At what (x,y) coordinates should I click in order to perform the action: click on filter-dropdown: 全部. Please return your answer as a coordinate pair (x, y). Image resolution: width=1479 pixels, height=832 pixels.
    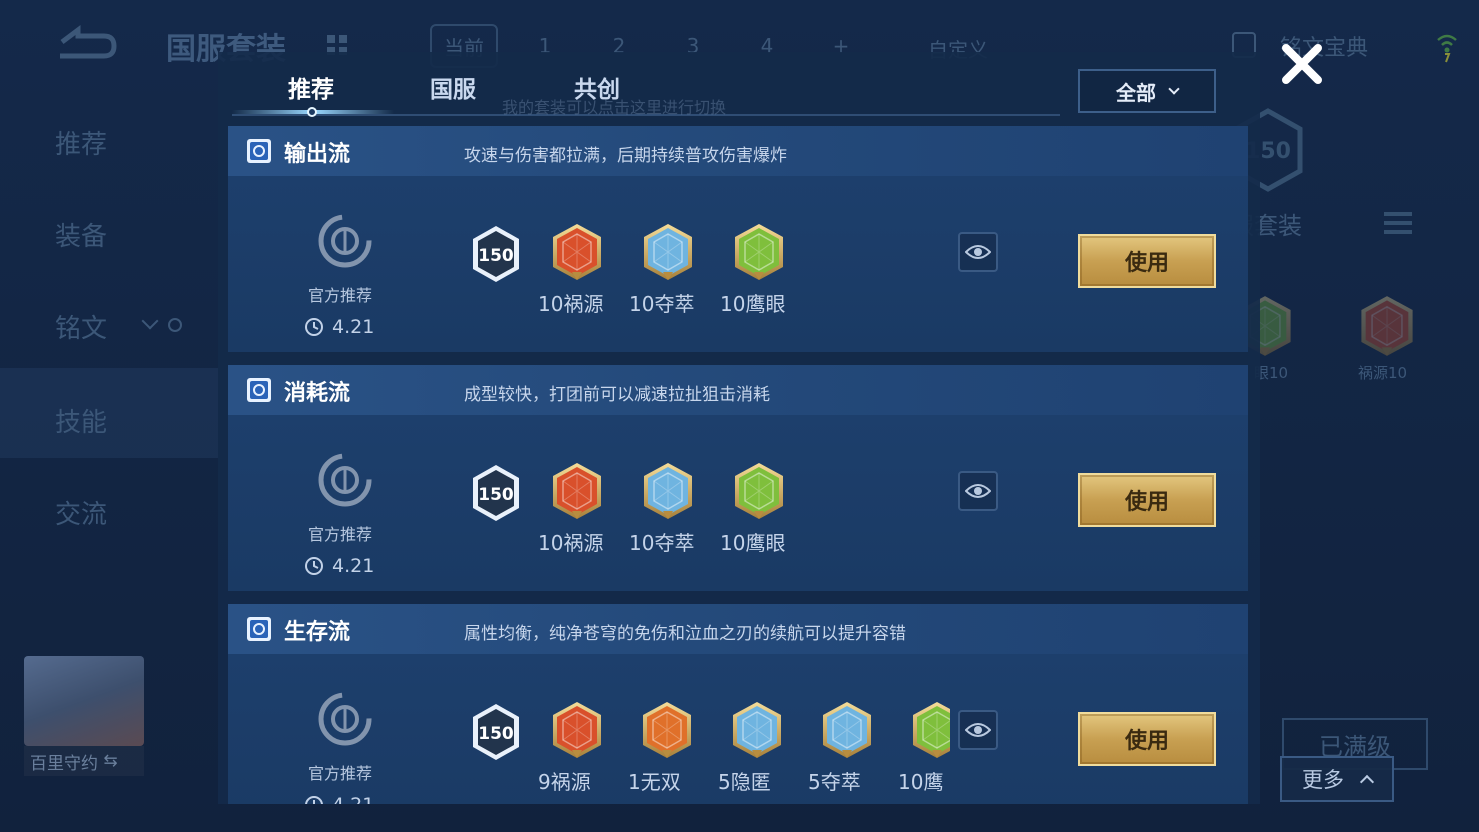
    Looking at the image, I should click on (1147, 91).